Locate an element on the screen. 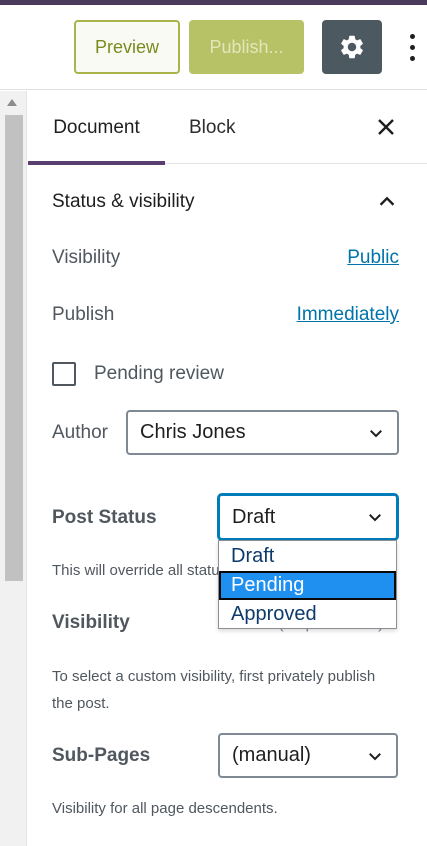  settings-button is located at coordinates (352, 47).